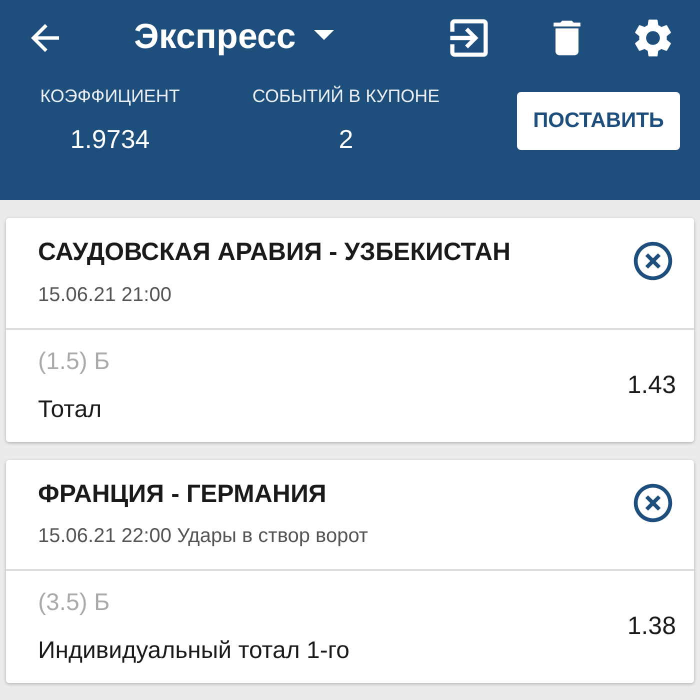  What do you see at coordinates (275, 252) in the screenshot?
I see `match-title: САУДОВСКАЯ АРАВИЯ - УЗБЕКИСТАН` at bounding box center [275, 252].